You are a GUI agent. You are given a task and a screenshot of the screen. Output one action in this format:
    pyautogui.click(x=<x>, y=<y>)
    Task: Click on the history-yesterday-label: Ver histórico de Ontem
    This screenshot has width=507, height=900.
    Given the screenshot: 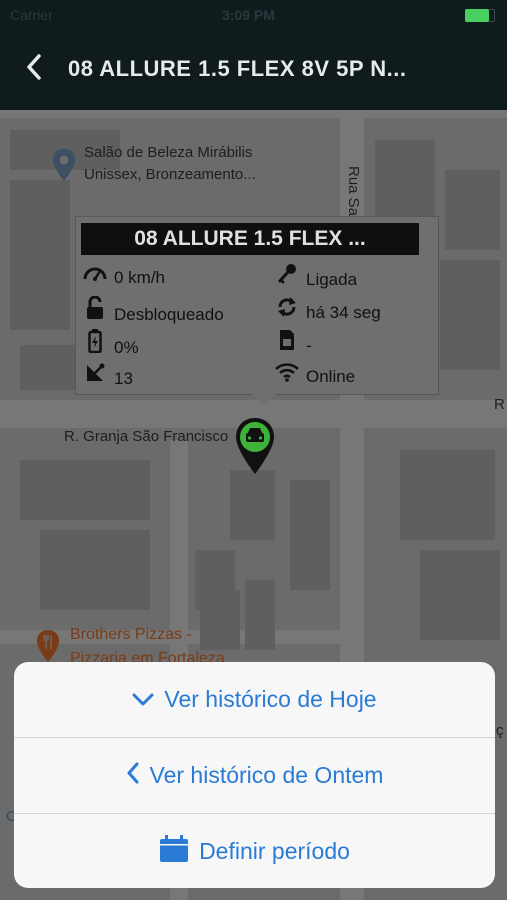 What is the action you would take?
    pyautogui.click(x=266, y=775)
    